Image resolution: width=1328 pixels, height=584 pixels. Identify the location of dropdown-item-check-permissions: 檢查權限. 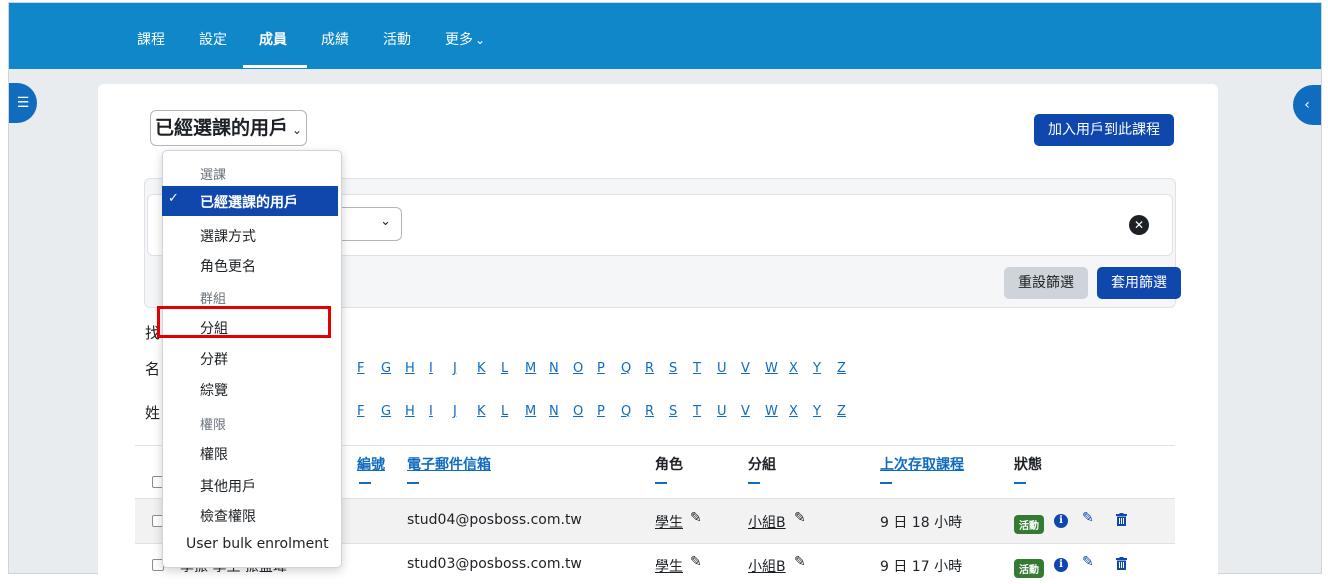
(228, 516).